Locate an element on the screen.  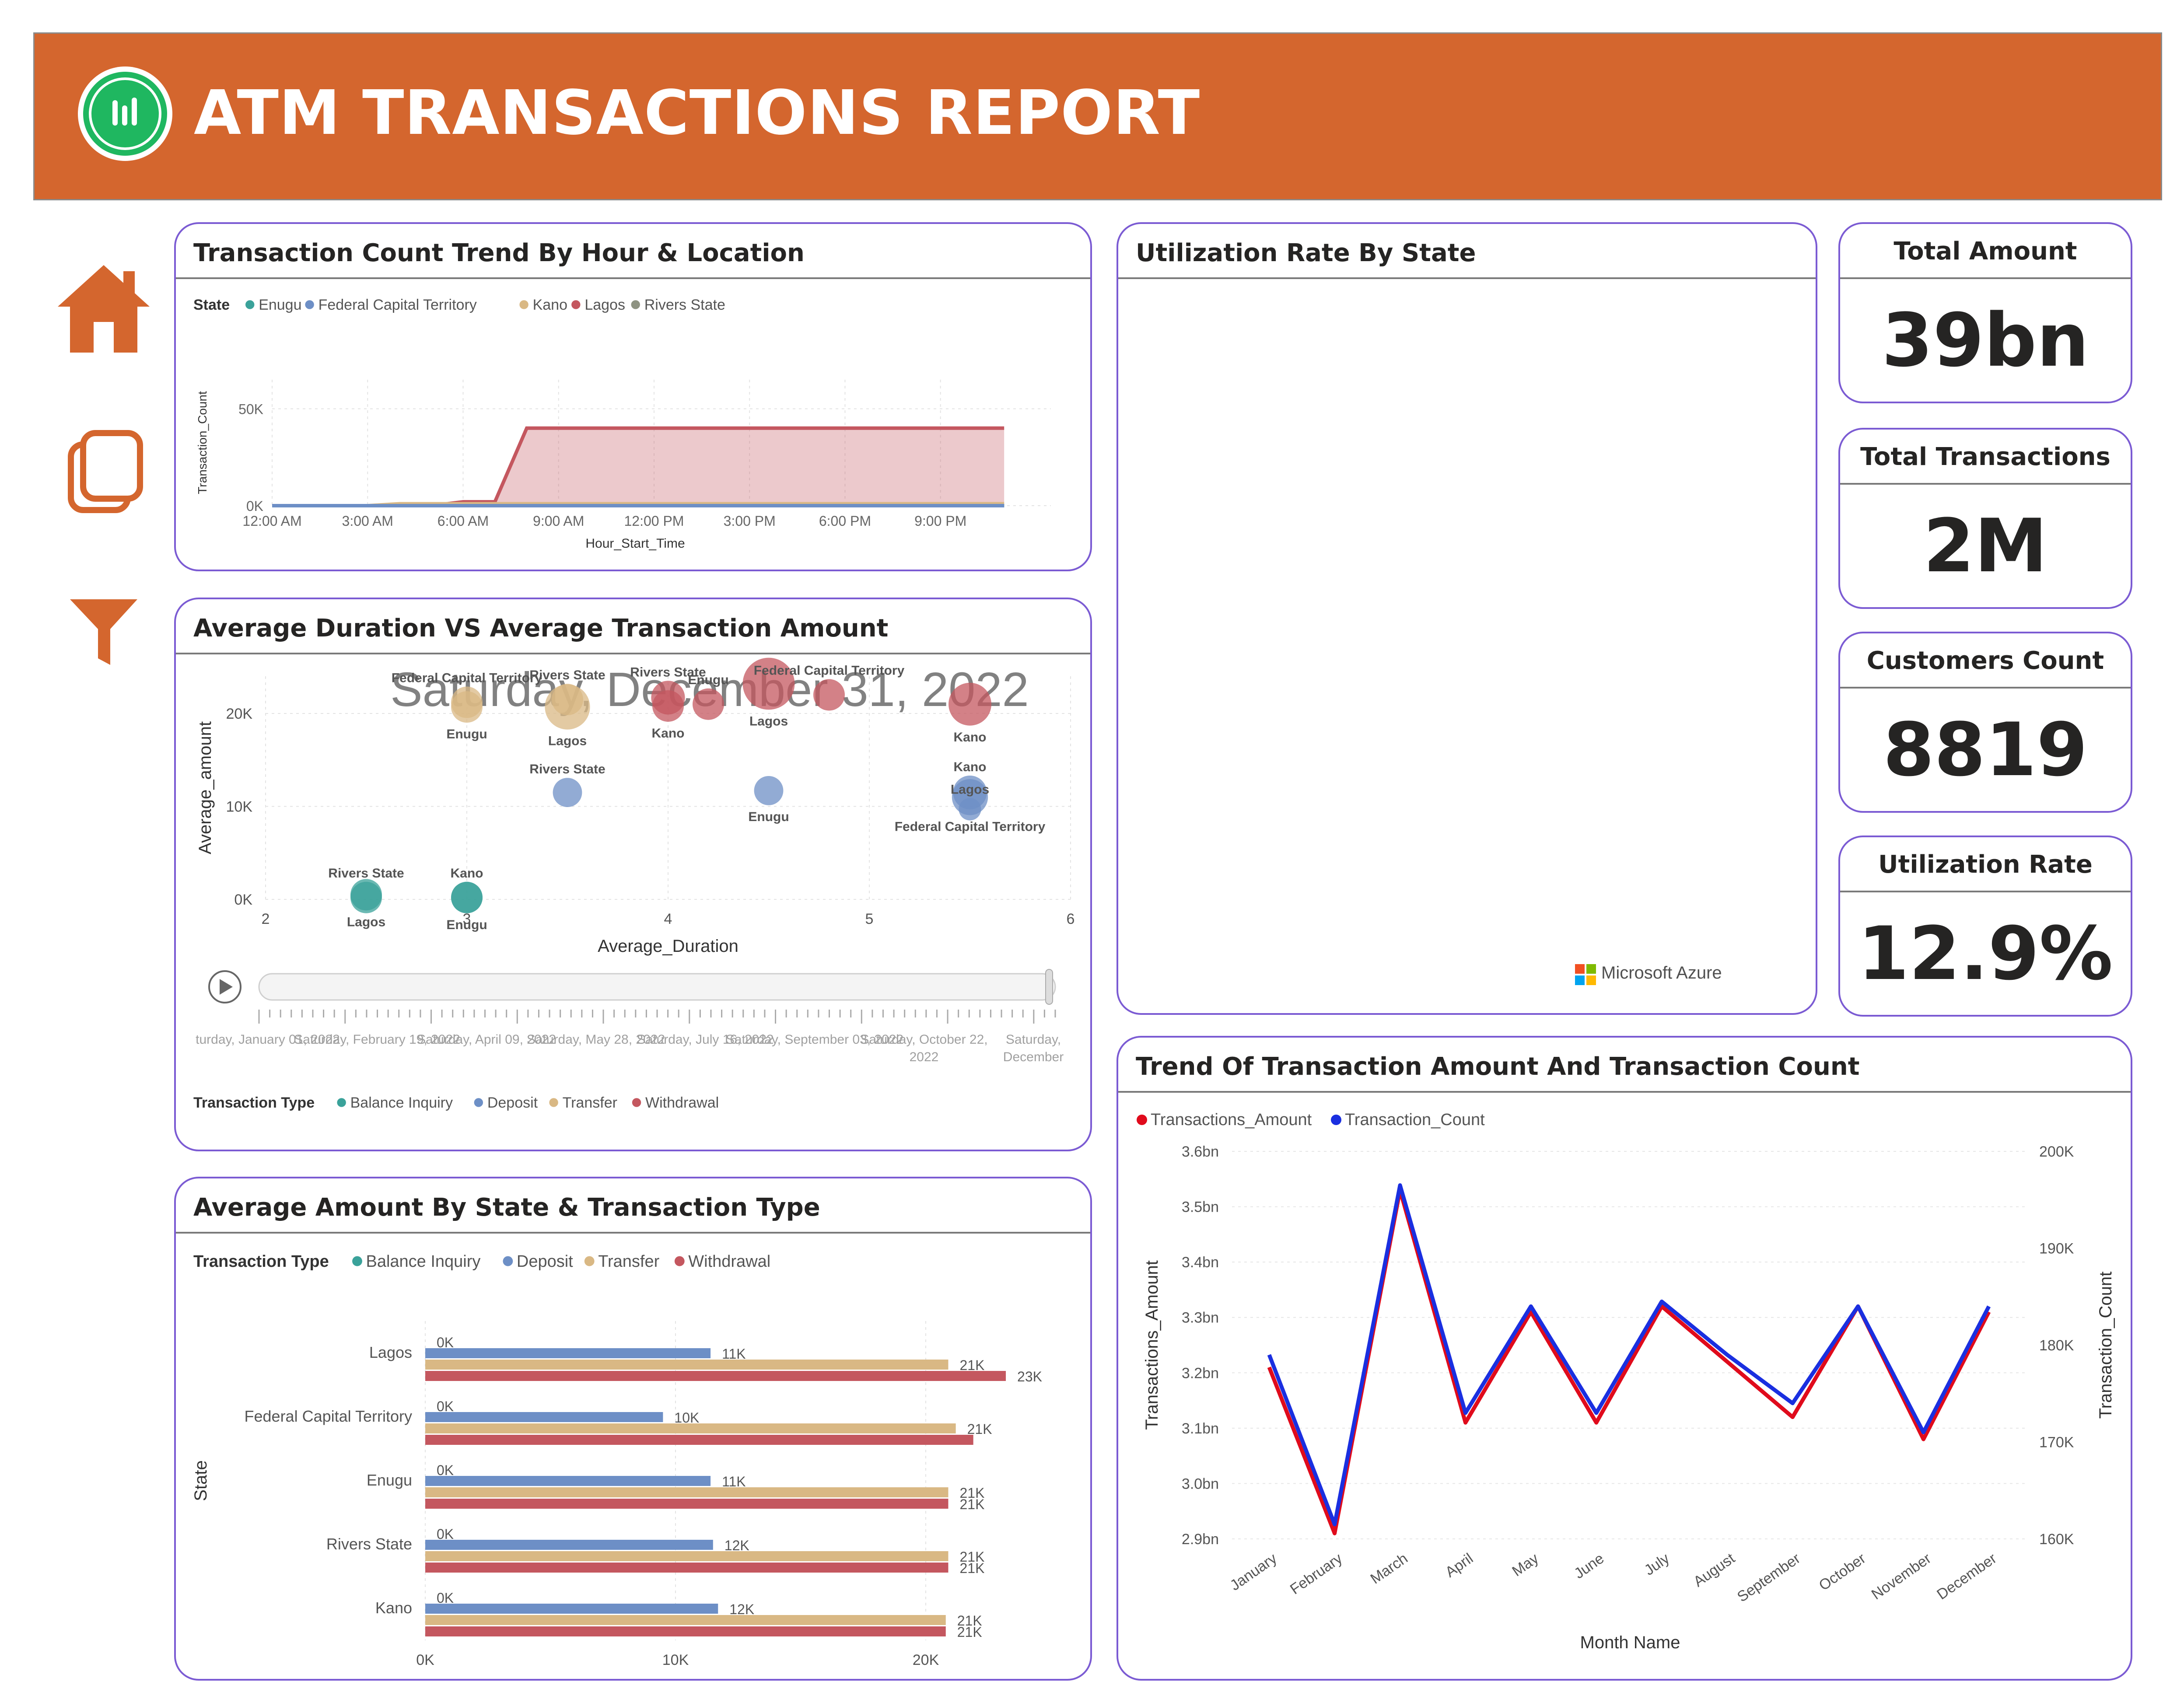
y-tick-label: 3.6bn is located at coordinates (1200, 1151).